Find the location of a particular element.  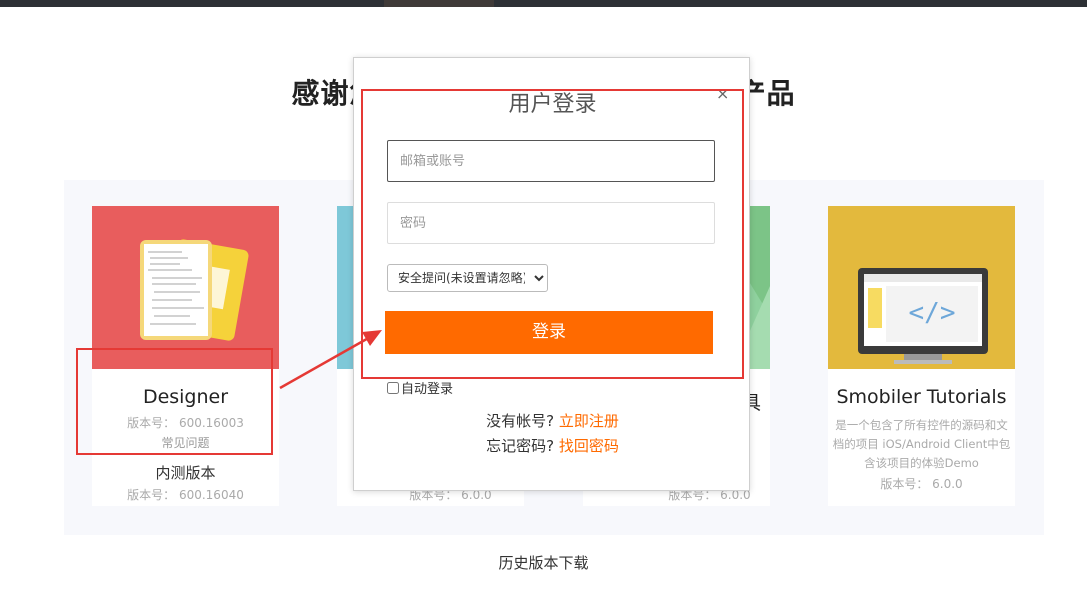

auto-login-checkbox-label: 自动登录 is located at coordinates (420, 387).